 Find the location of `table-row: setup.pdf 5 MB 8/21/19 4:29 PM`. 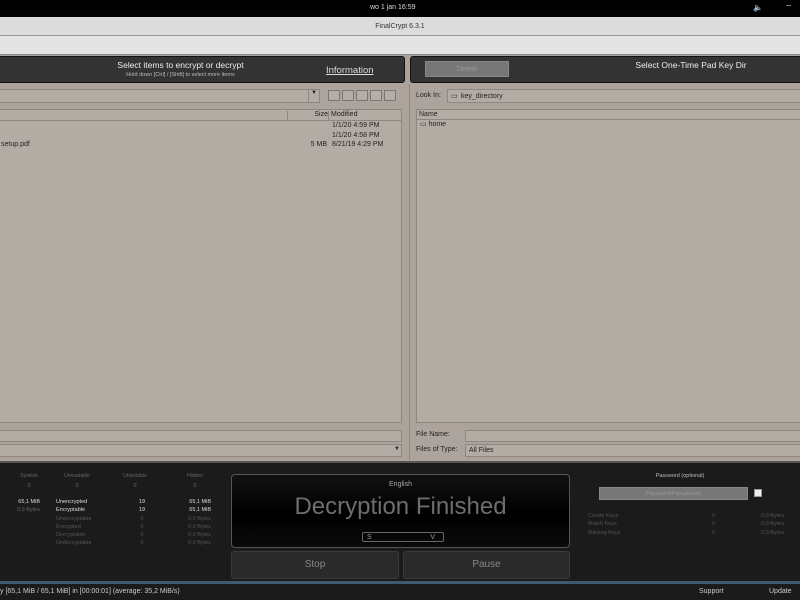

table-row: setup.pdf 5 MB 8/21/19 4:29 PM is located at coordinates (200, 145).